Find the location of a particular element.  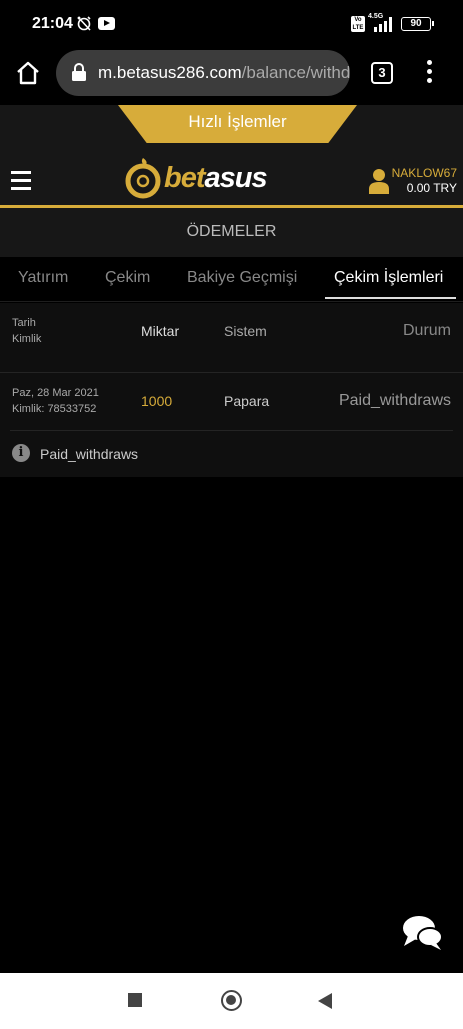

header-status: Durum is located at coordinates (426, 330).